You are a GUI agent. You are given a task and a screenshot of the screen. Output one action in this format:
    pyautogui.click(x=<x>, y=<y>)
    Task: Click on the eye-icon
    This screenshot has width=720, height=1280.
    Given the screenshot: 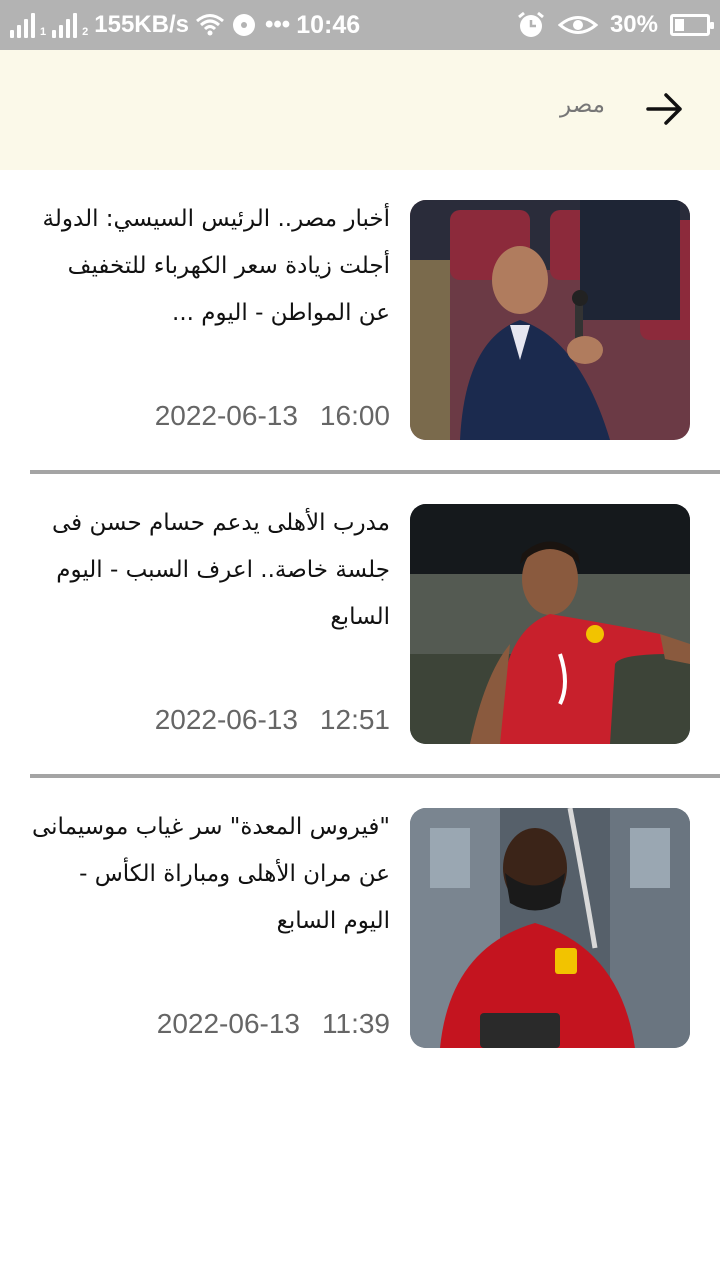 What is the action you would take?
    pyautogui.click(x=577, y=25)
    